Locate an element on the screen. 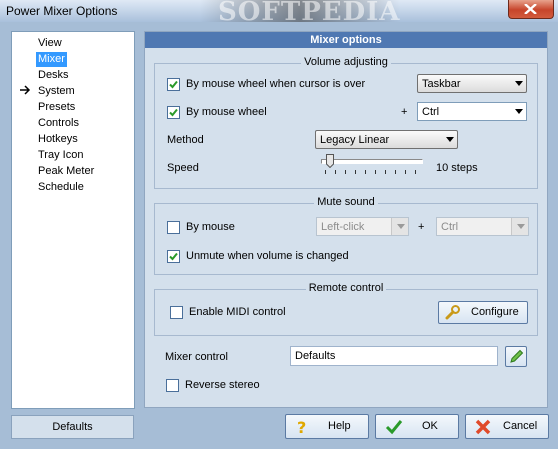 The image size is (558, 449). wrench-icon is located at coordinates (452, 312).